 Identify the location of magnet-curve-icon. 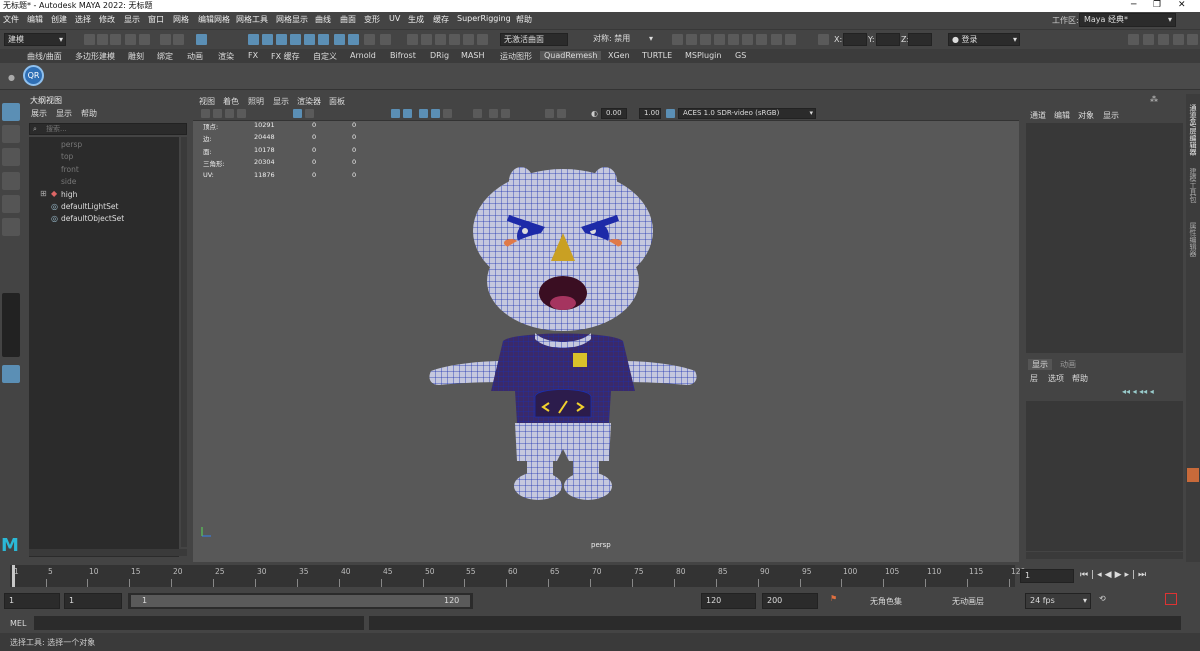
(440, 39).